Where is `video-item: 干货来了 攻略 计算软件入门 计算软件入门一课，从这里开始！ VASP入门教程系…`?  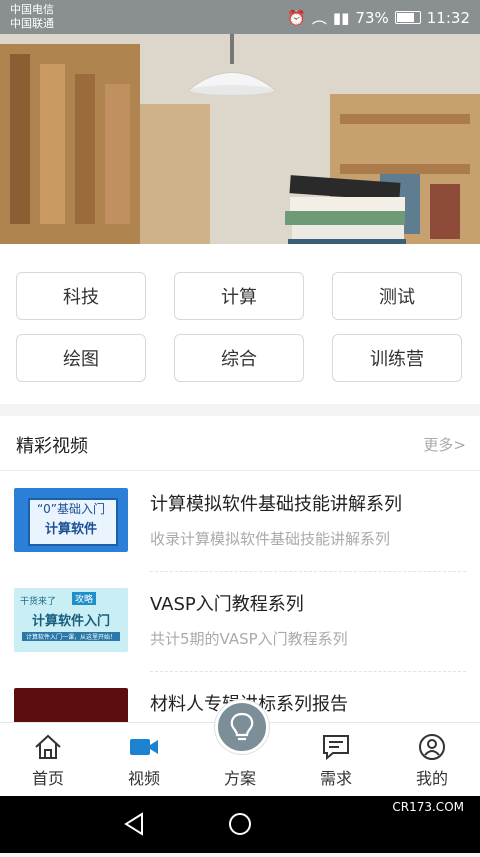 video-item: 干货来了 攻略 计算软件入门 计算软件入门一课，从这里开始！ VASP入门教程系… is located at coordinates (240, 622).